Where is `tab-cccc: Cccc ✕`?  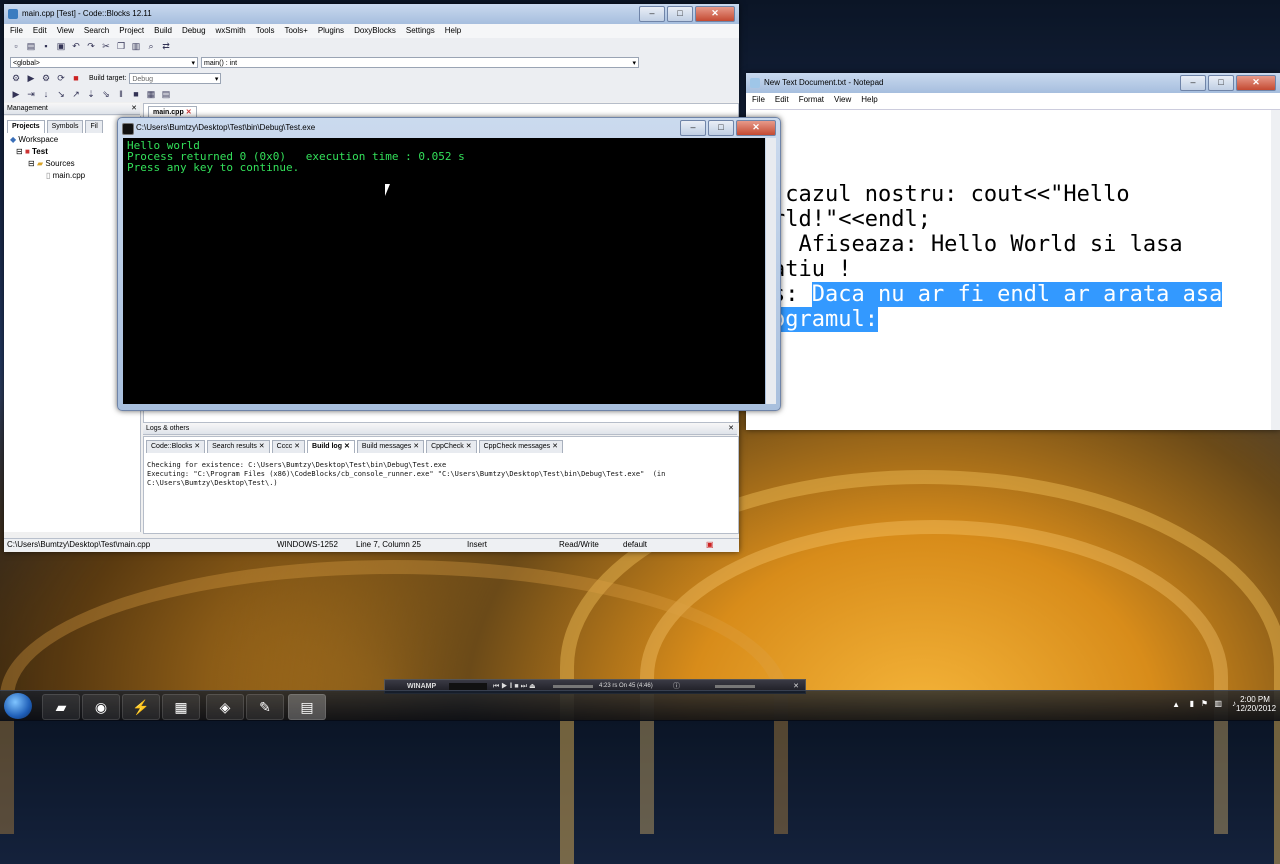 tab-cccc: Cccc ✕ is located at coordinates (288, 446).